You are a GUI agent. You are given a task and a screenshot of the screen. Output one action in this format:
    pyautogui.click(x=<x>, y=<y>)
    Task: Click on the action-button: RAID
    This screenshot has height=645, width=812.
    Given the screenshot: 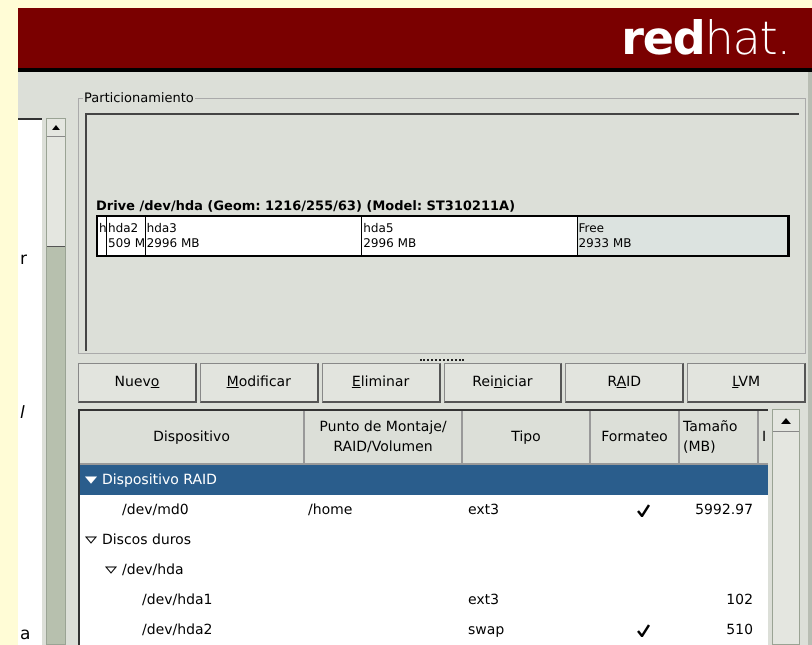 What is the action you would take?
    pyautogui.click(x=624, y=383)
    